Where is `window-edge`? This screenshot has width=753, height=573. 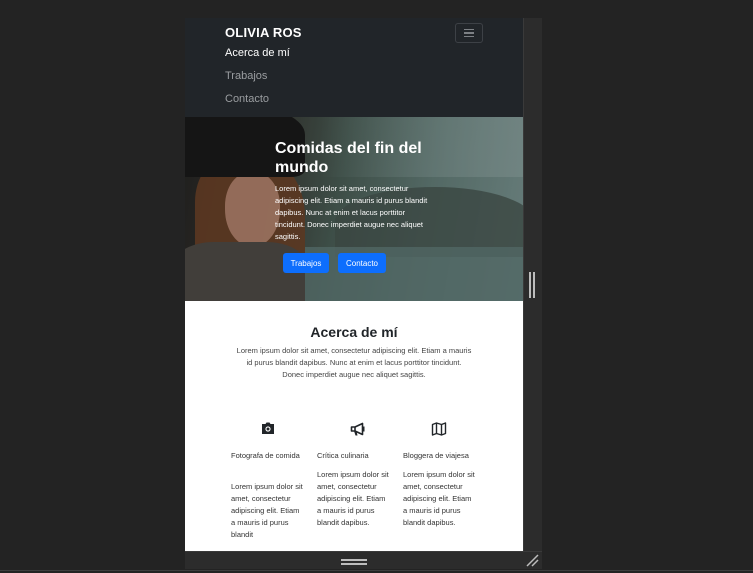 window-edge is located at coordinates (376, 570).